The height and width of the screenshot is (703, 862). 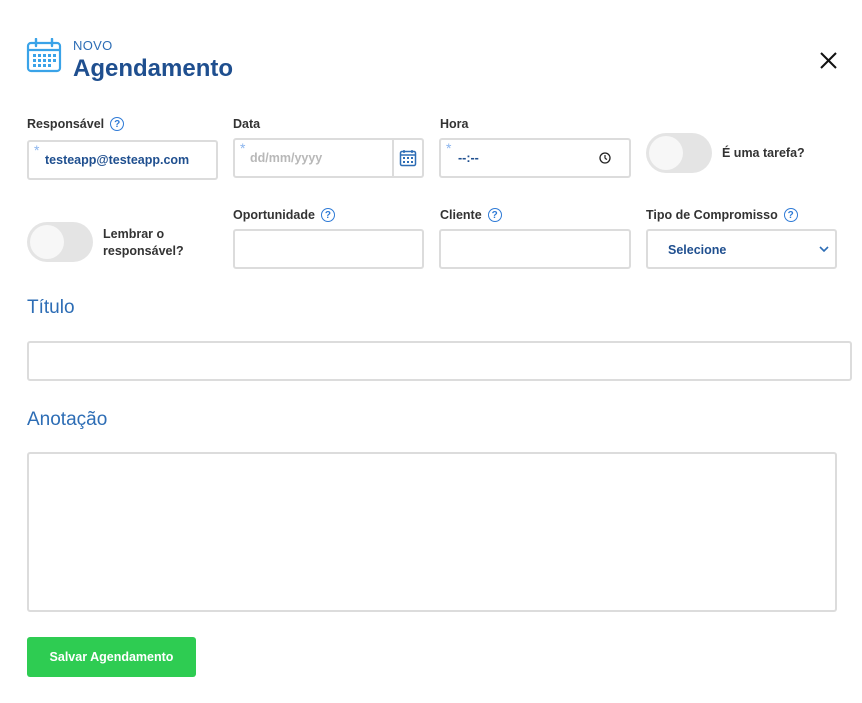 I want to click on clock-icon, so click(x=605, y=158).